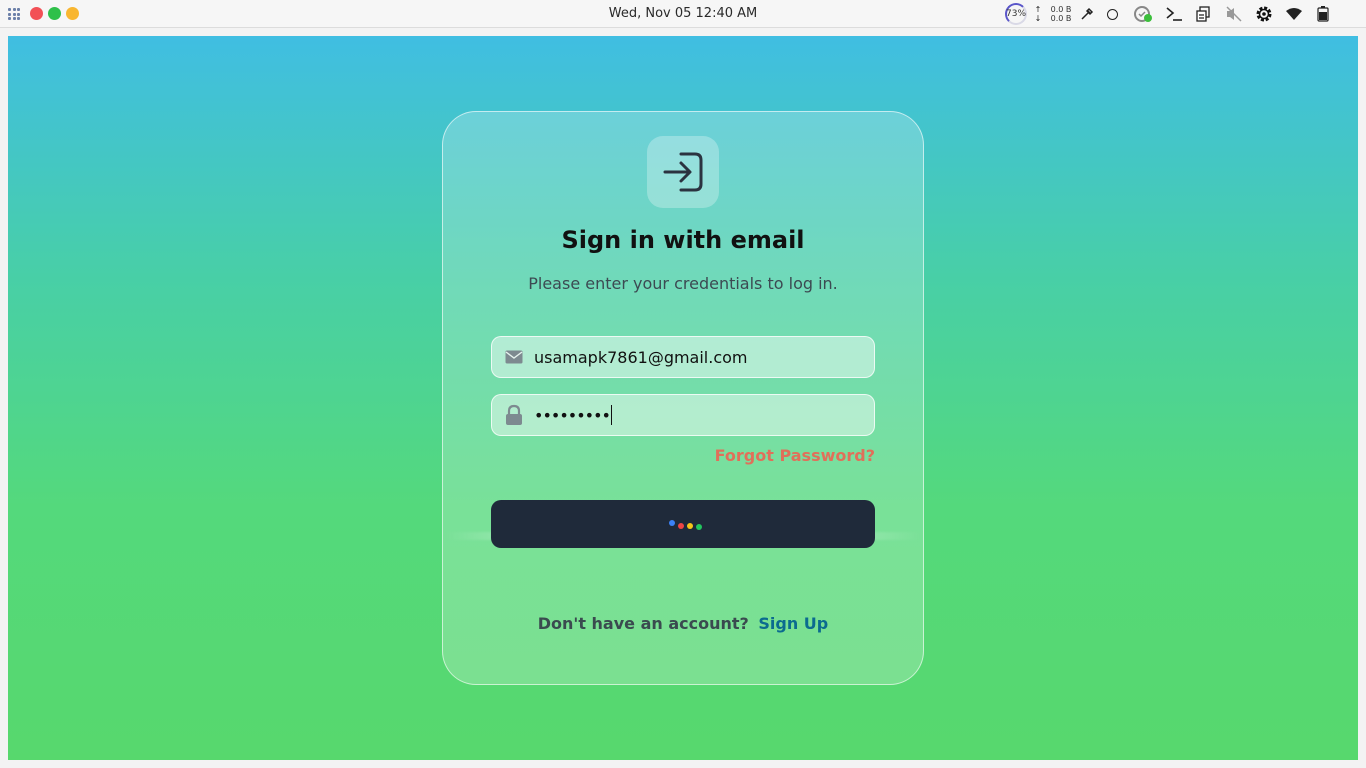 This screenshot has width=1366, height=768. I want to click on loading-spinner-icon, so click(683, 524).